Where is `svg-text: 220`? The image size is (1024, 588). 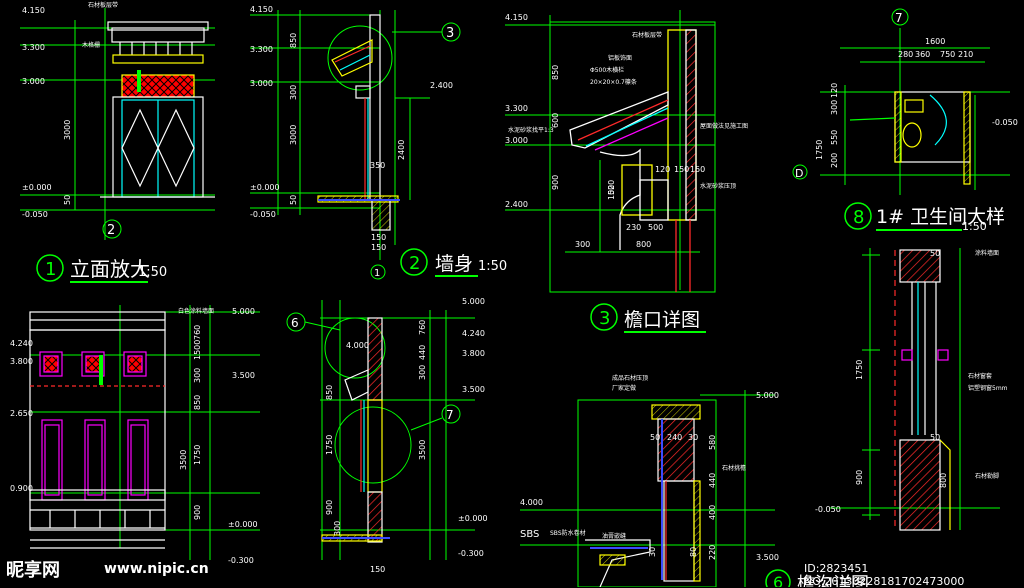
svg-text: 220 is located at coordinates (712, 552).